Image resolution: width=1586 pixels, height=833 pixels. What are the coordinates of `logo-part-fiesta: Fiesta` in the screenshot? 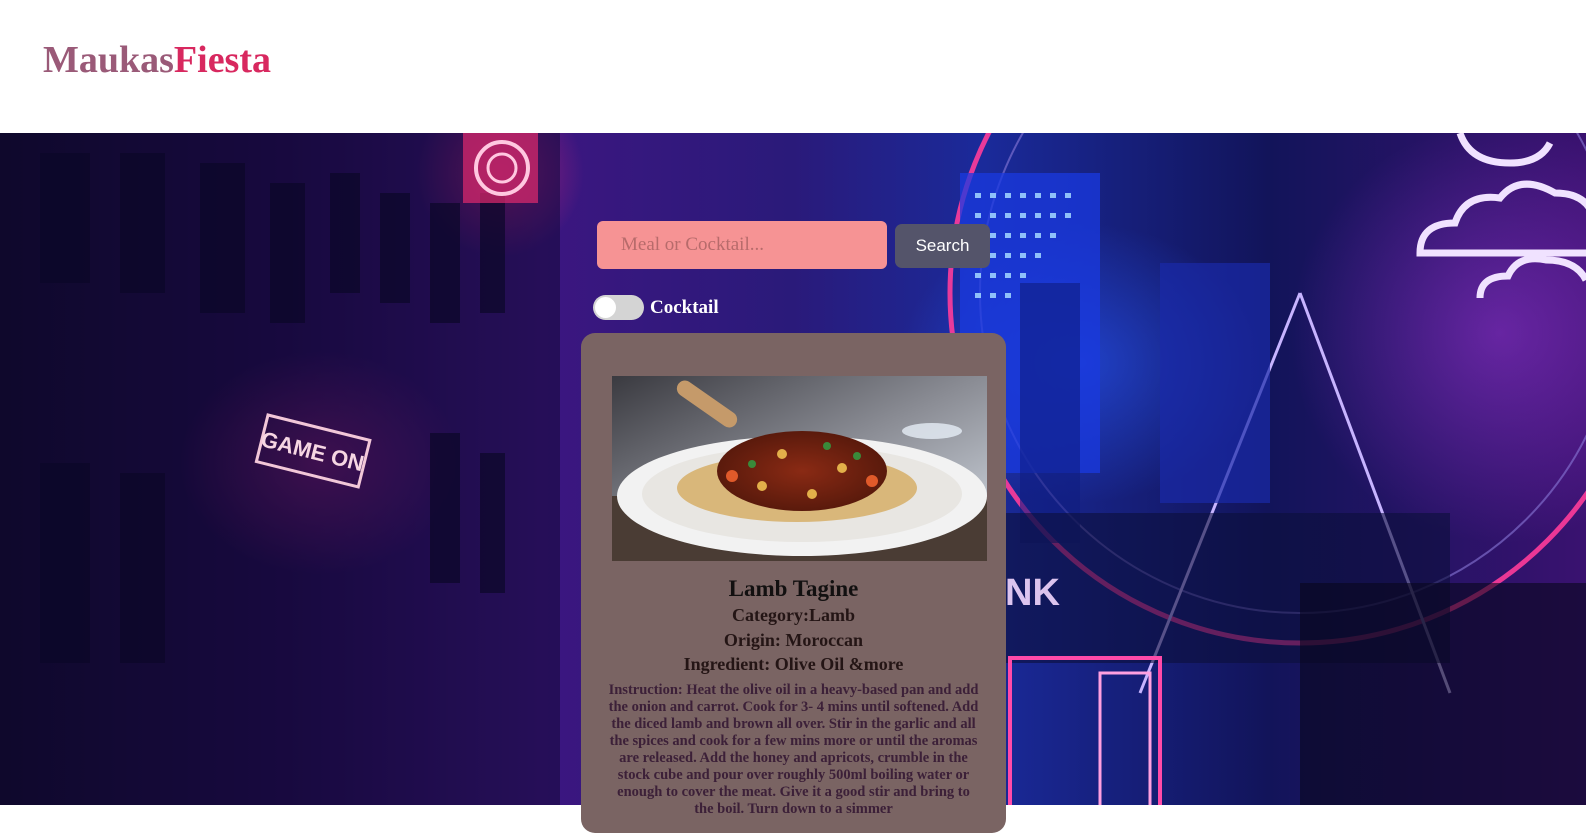 It's located at (222, 60).